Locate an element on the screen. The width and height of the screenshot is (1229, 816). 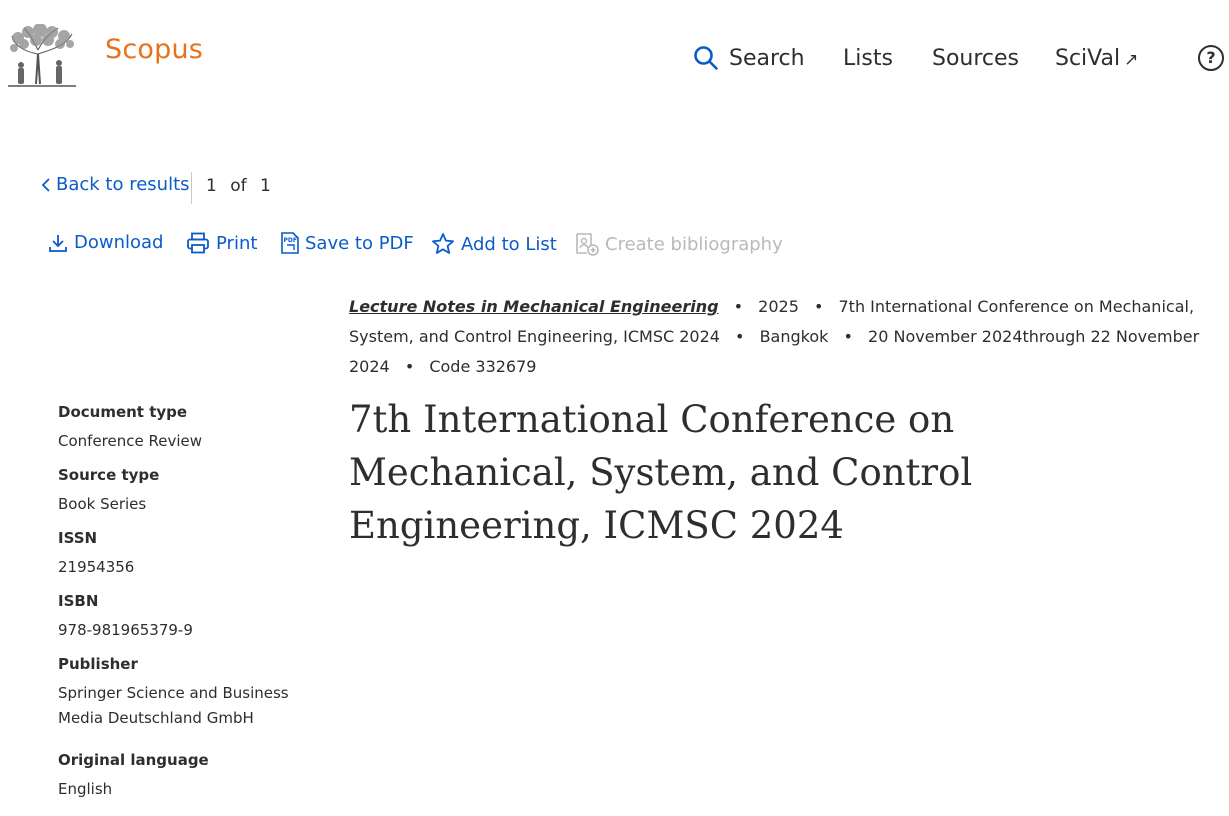
meta-isbn: ISBN 978-981965379-9 is located at coordinates (178, 617).